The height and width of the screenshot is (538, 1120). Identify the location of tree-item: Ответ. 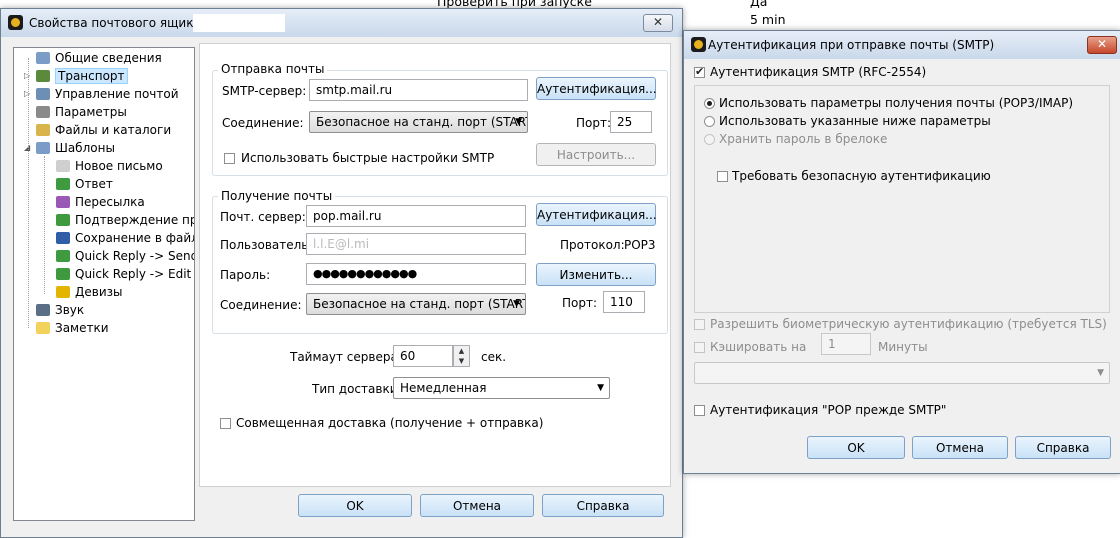
(84, 184).